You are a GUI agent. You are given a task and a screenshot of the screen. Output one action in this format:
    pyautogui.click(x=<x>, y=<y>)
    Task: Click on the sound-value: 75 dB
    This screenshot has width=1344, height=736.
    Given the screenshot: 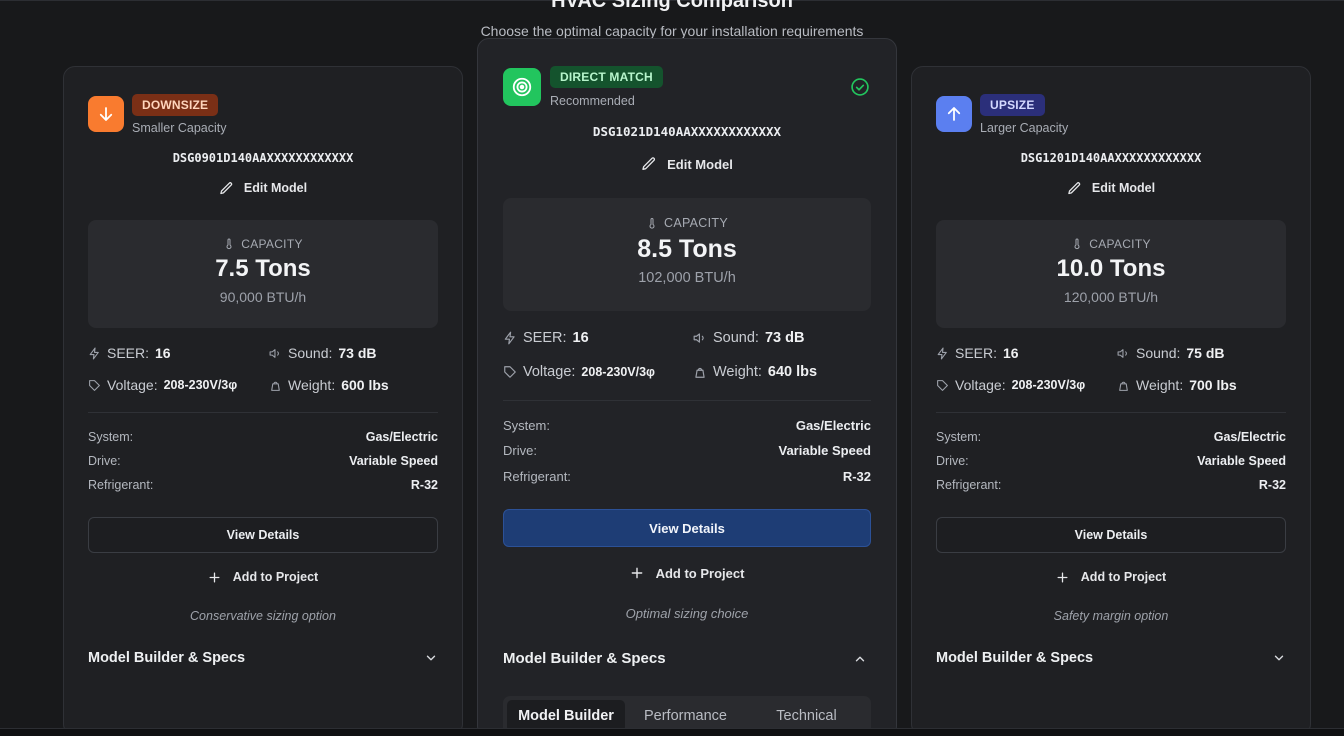 What is the action you would take?
    pyautogui.click(x=1205, y=353)
    